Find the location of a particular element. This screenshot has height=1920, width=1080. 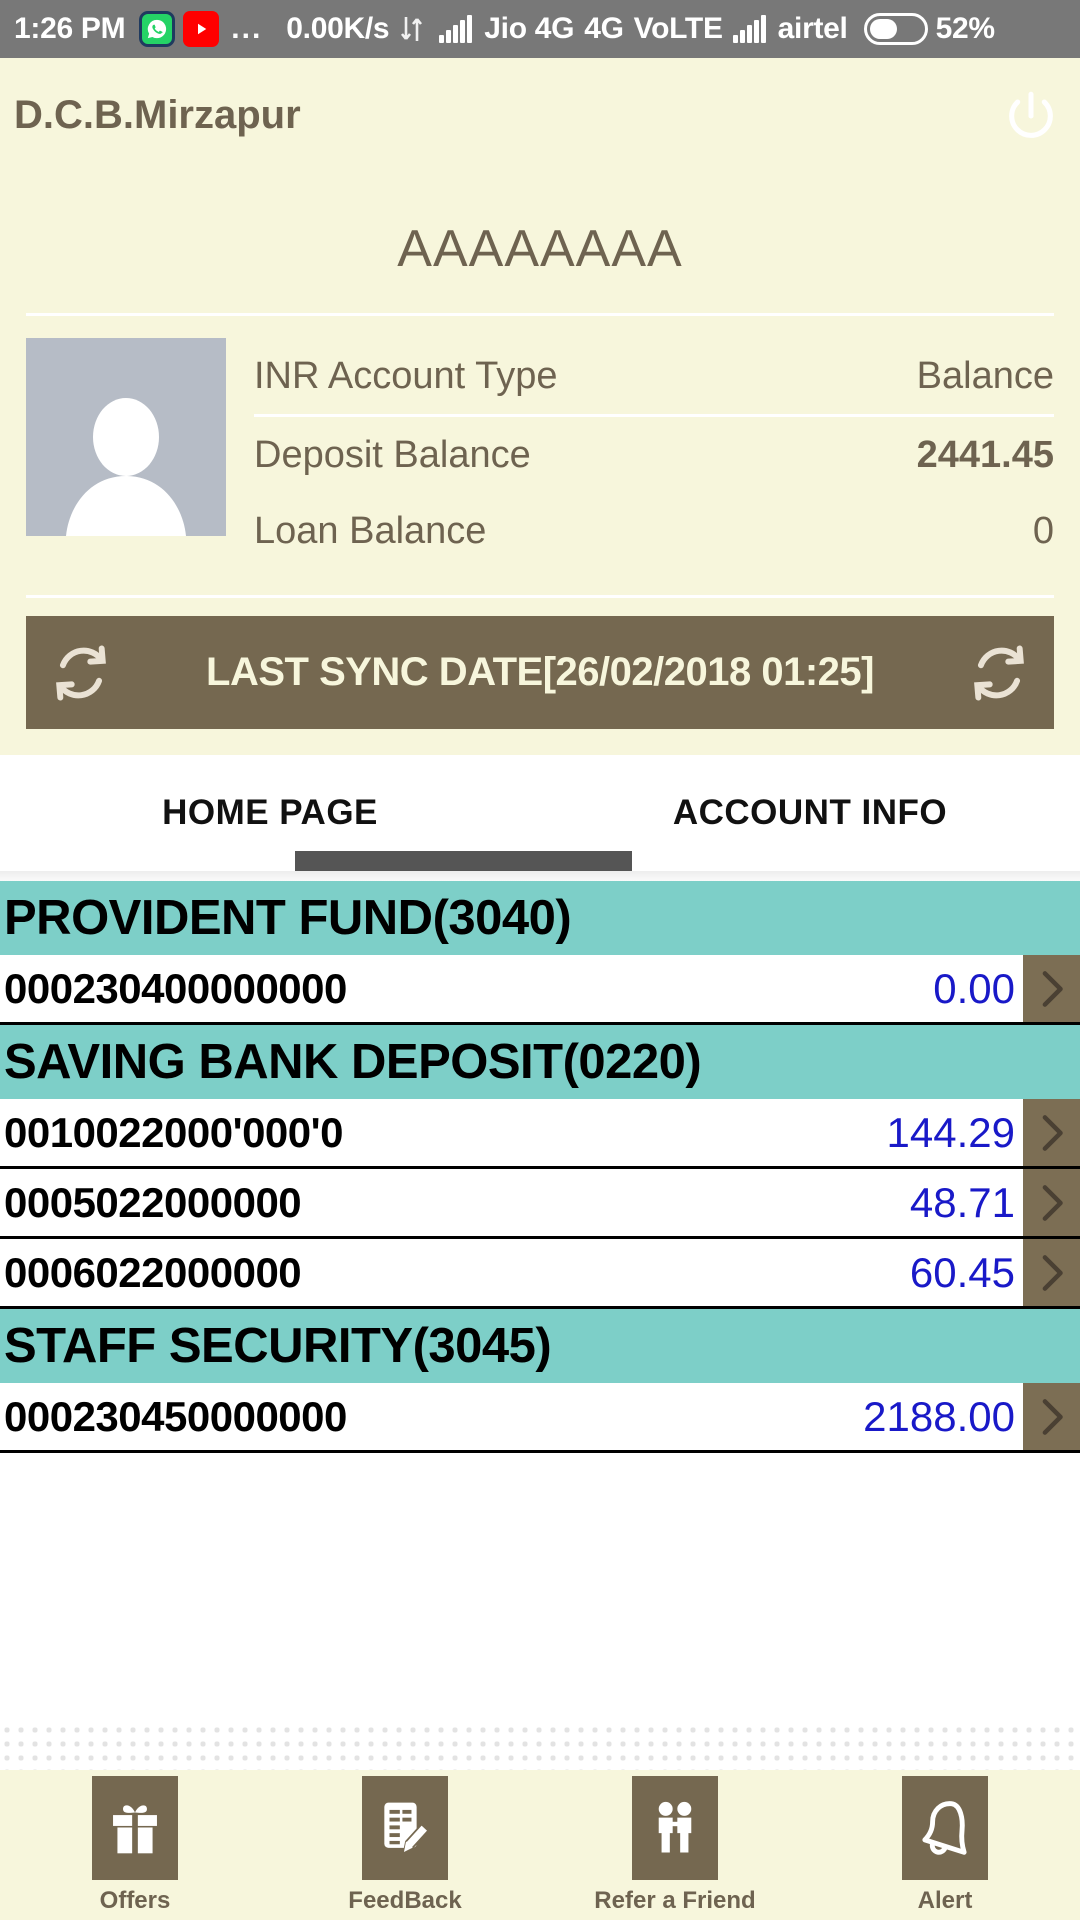

status-time: 1:26 PM is located at coordinates (70, 28).